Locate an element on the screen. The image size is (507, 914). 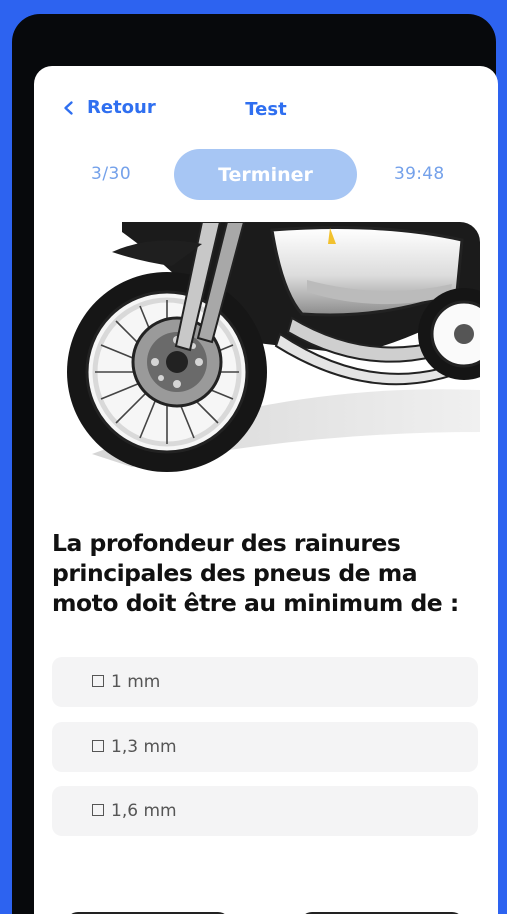
question-progress: 3/30 is located at coordinates (111, 174).